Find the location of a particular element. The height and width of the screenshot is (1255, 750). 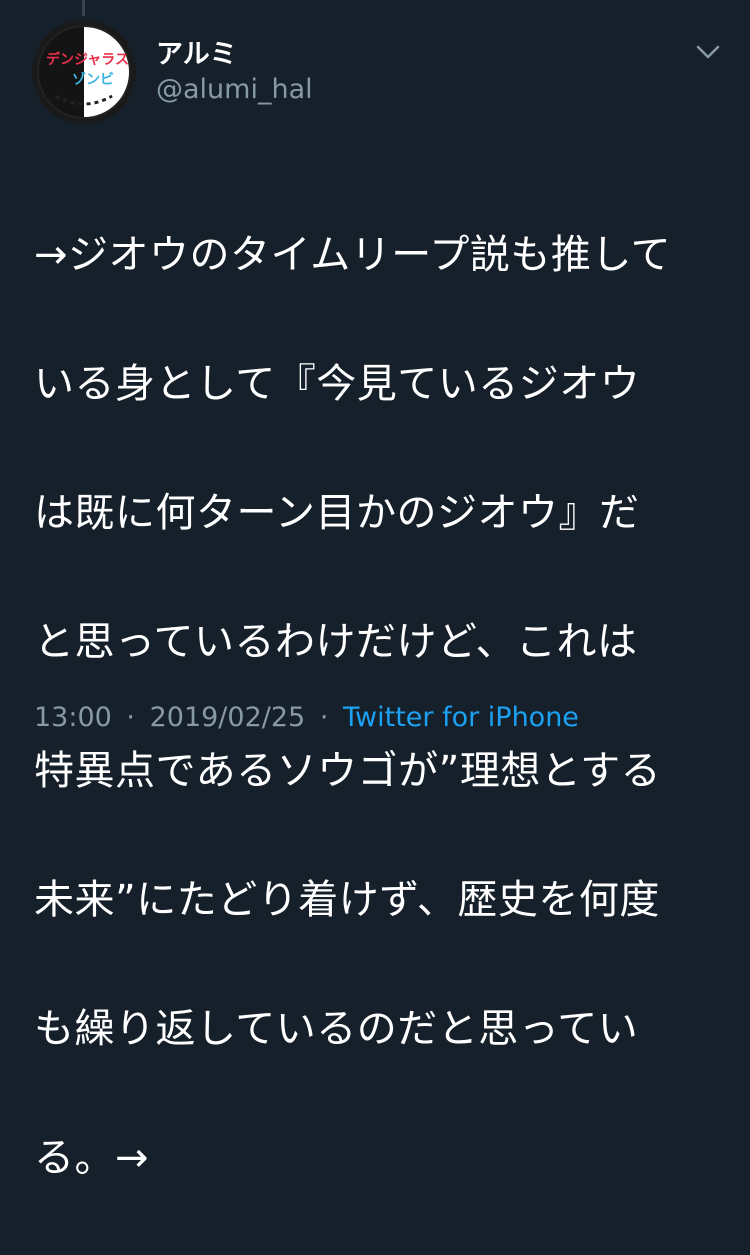

tweet-text-line: いる身として『今見ているジオウ is located at coordinates (337, 383).